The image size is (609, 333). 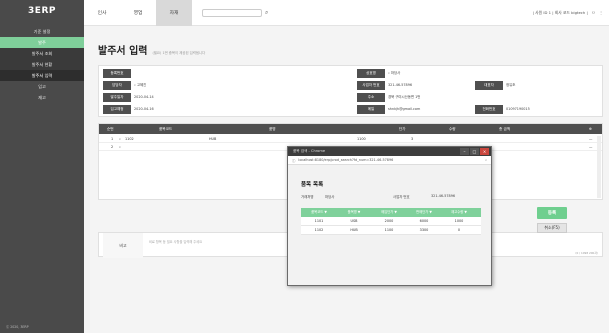 What do you see at coordinates (552, 213) in the screenshot?
I see `register-button: 등록` at bounding box center [552, 213].